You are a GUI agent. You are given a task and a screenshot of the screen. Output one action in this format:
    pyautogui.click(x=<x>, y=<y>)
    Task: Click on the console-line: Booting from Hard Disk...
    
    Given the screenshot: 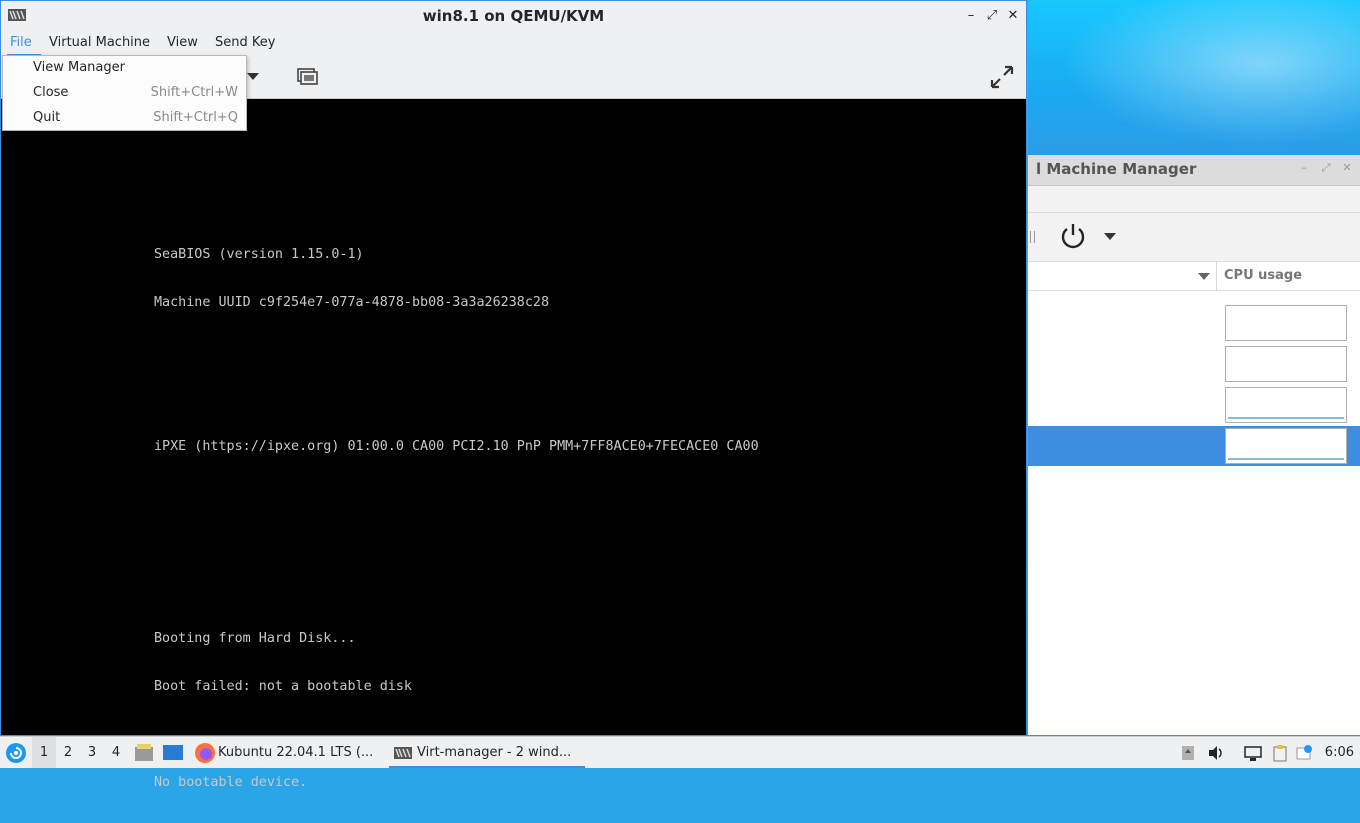 What is the action you would take?
    pyautogui.click(x=255, y=638)
    